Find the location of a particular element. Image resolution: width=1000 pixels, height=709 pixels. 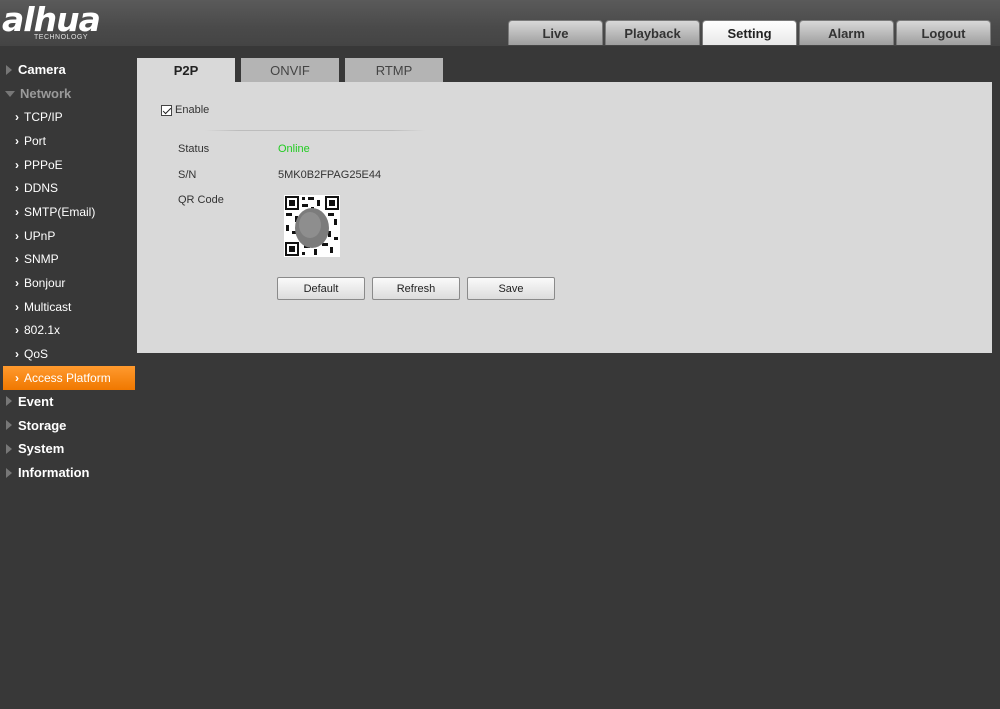

sidebar-item-label: Event is located at coordinates (36, 401).